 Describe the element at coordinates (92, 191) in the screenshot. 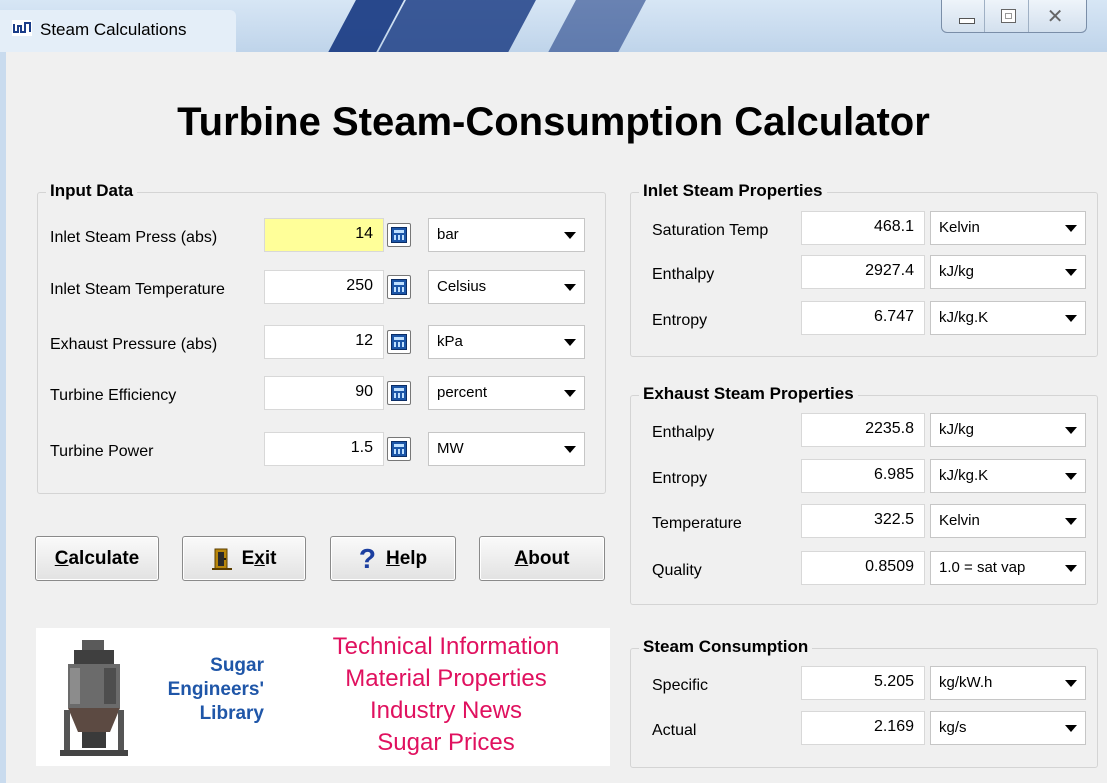

I see `group-label: Input Data` at that location.